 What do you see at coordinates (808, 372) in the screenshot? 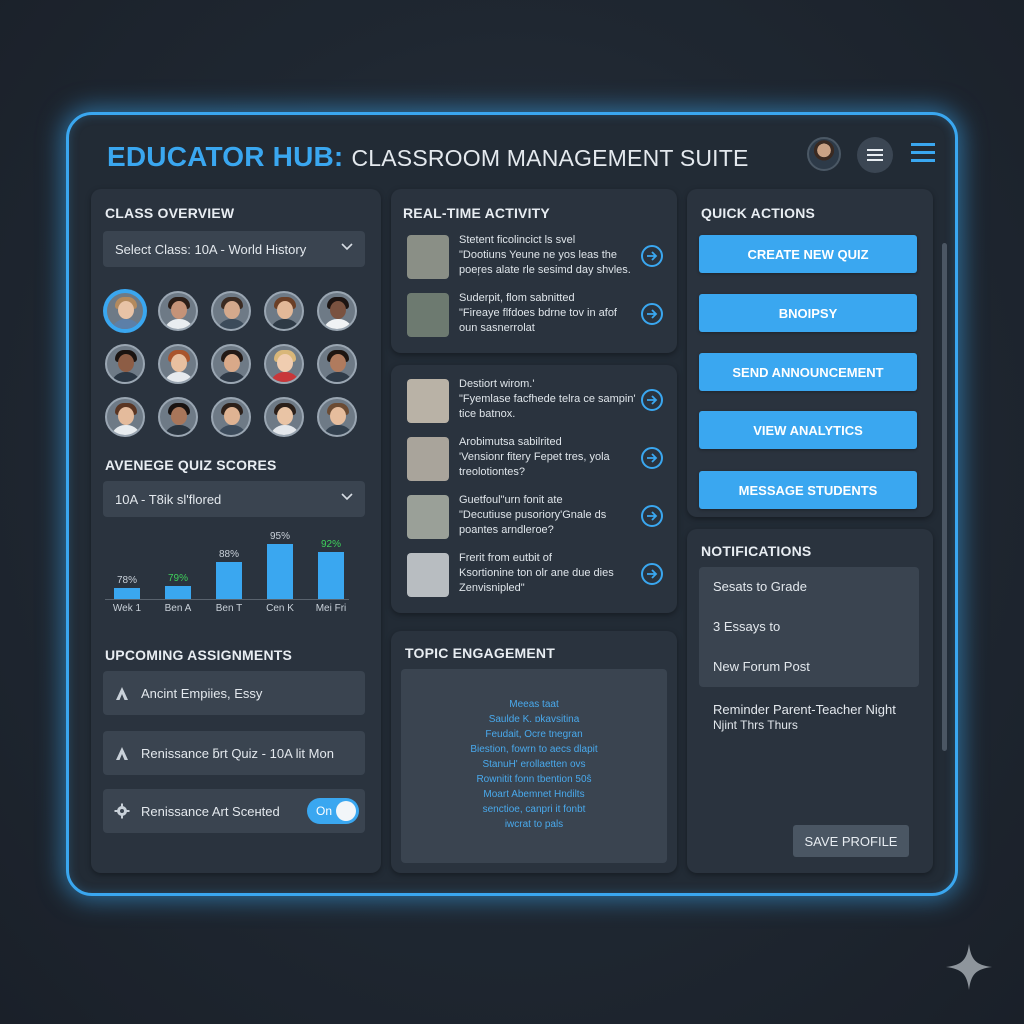
I see `send-announcement-button: SEND ANNOUNCEMENT` at bounding box center [808, 372].